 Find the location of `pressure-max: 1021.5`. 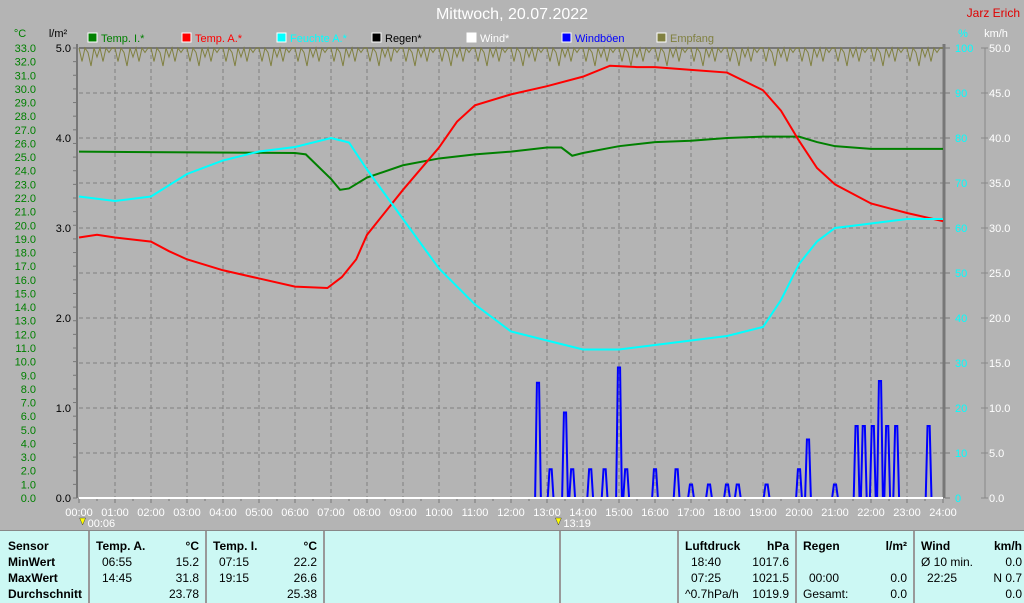

pressure-max: 1021.5 is located at coordinates (770, 578).